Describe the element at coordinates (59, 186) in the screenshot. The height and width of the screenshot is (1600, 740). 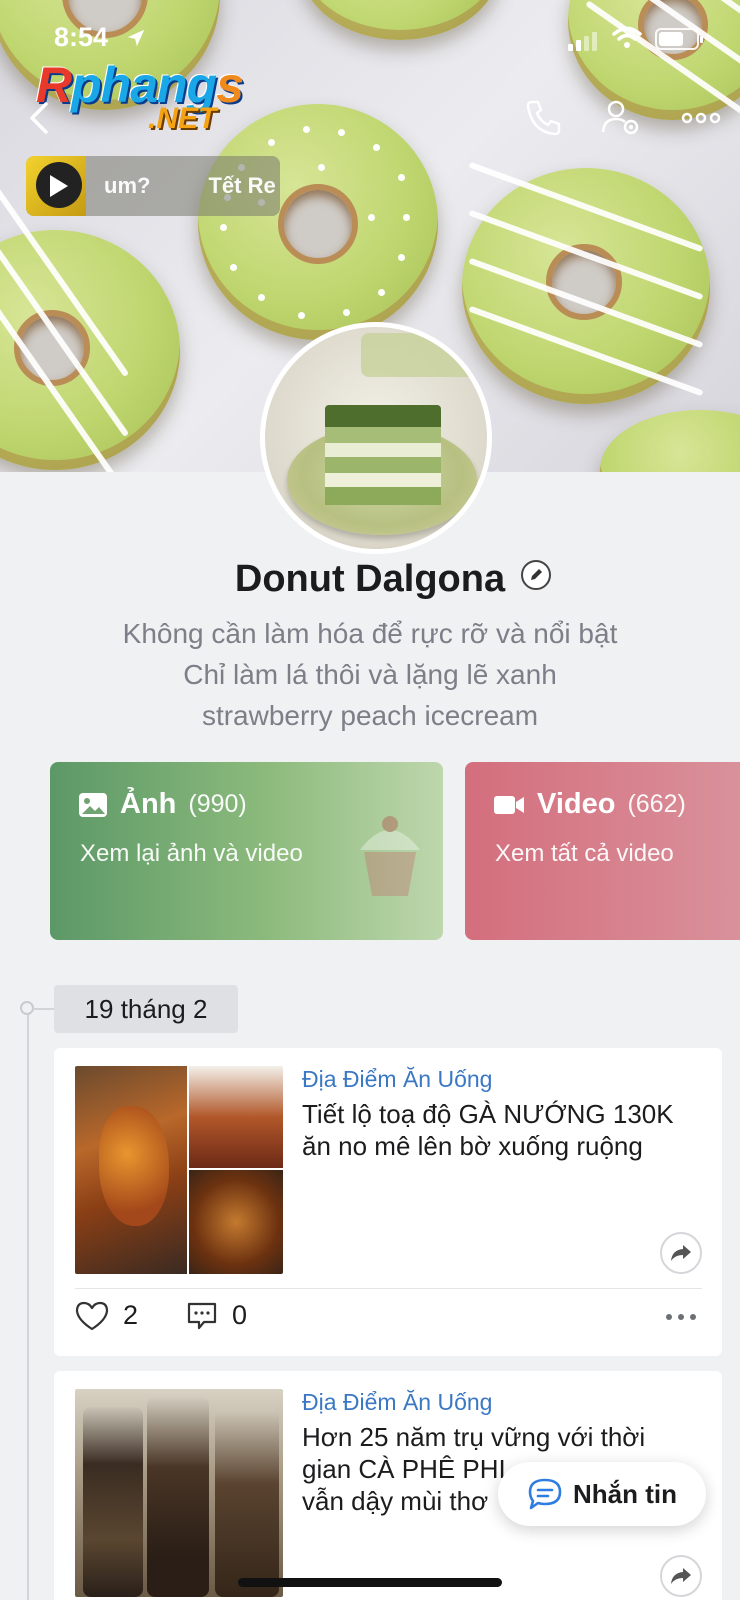
I see `play-icon` at that location.